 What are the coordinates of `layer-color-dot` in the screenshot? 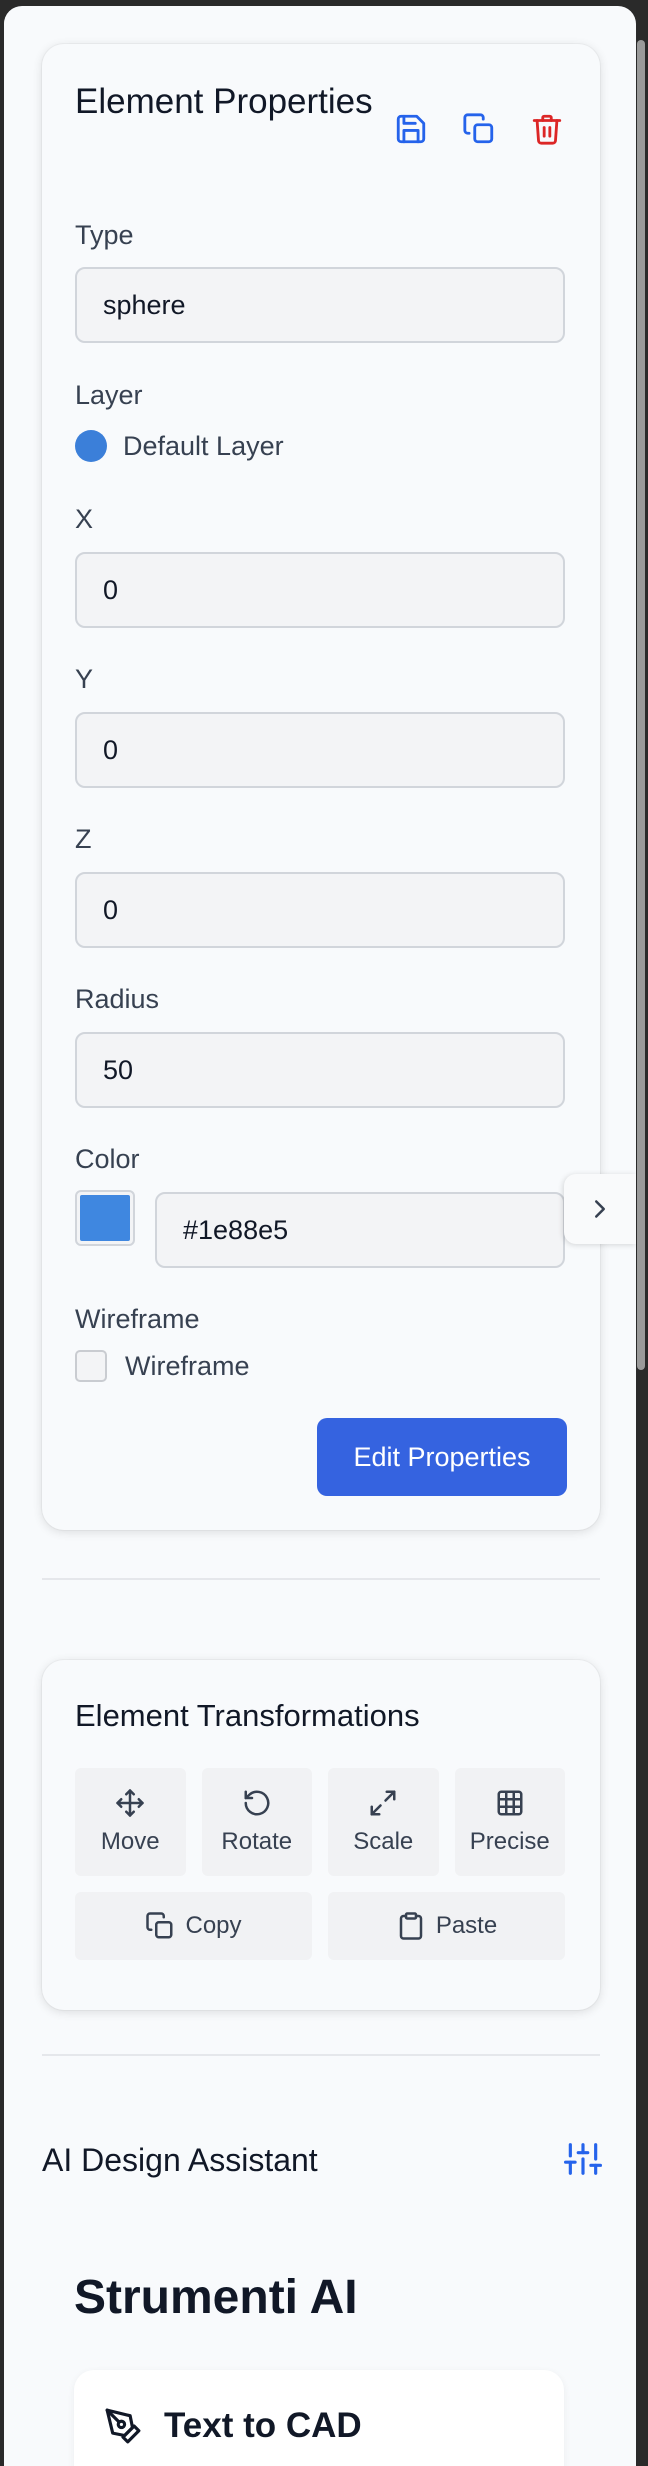 It's located at (91, 446).